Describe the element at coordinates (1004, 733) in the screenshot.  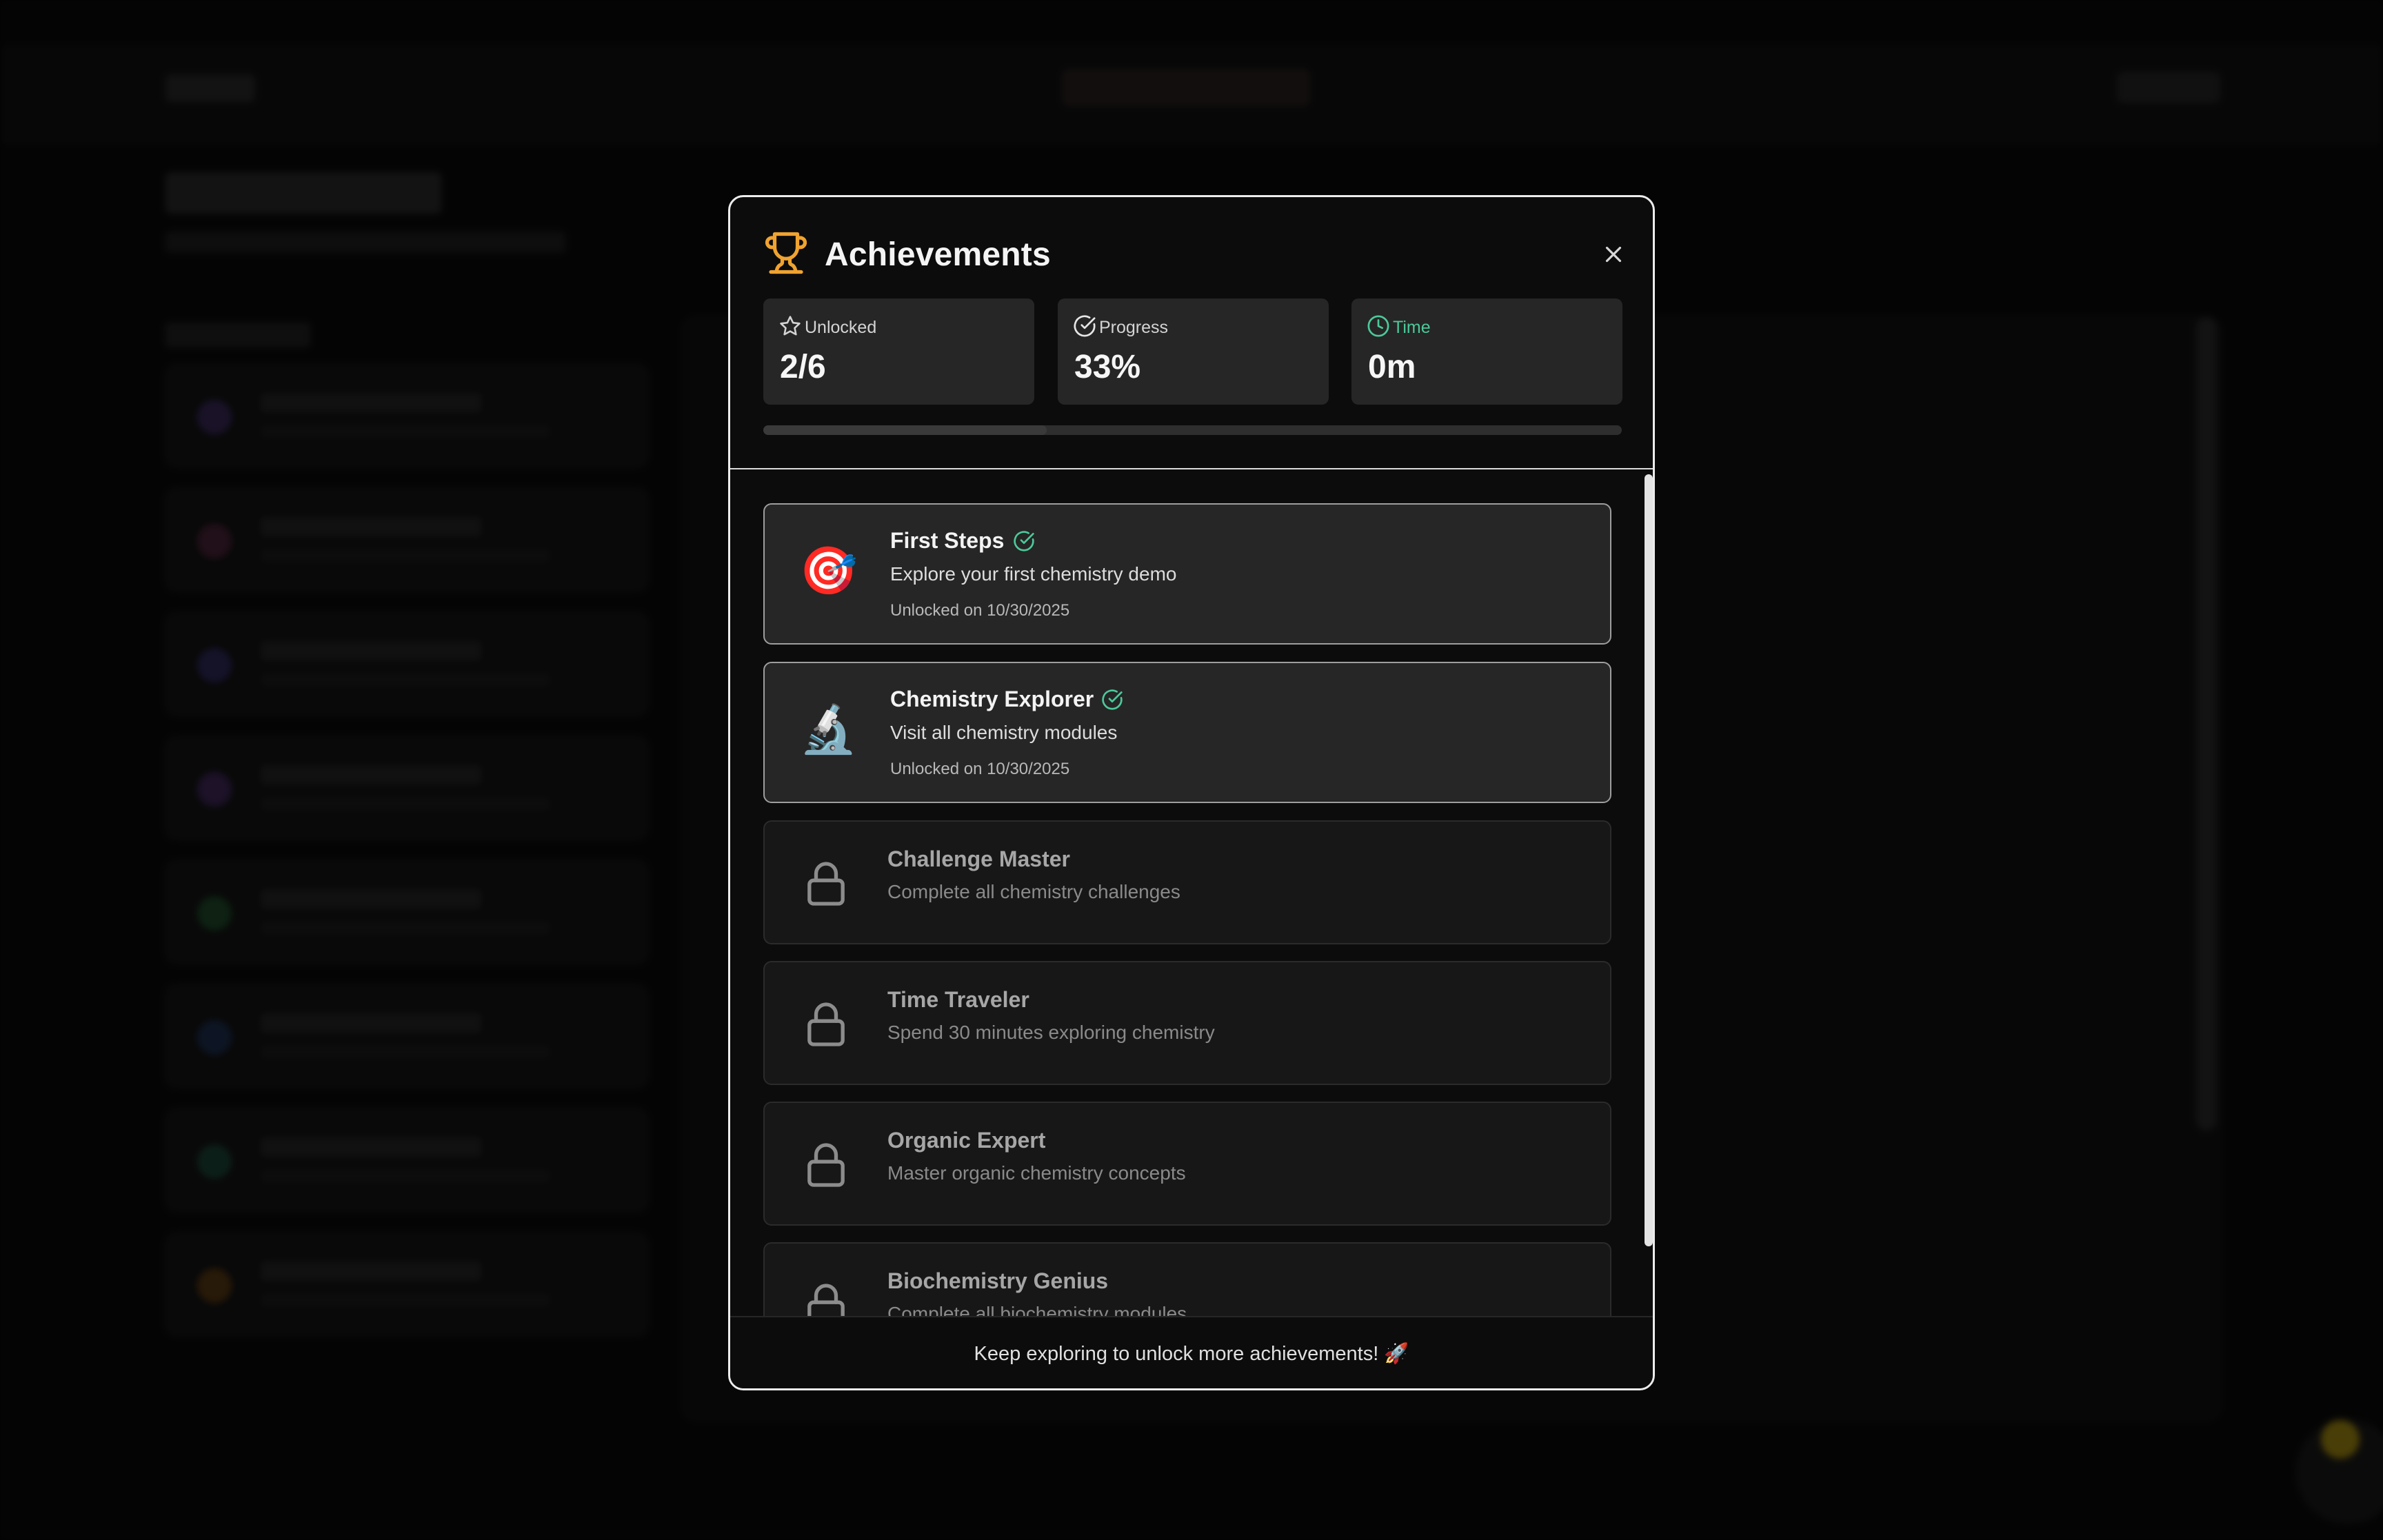
I see `achievement-description: Visit all chemistry modules` at that location.